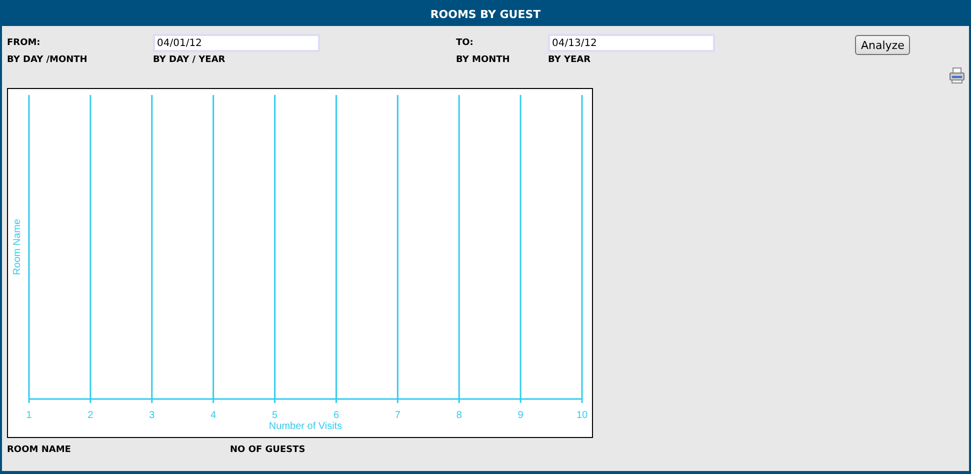 Image resolution: width=971 pixels, height=474 pixels. I want to click on tick-label: 8, so click(459, 415).